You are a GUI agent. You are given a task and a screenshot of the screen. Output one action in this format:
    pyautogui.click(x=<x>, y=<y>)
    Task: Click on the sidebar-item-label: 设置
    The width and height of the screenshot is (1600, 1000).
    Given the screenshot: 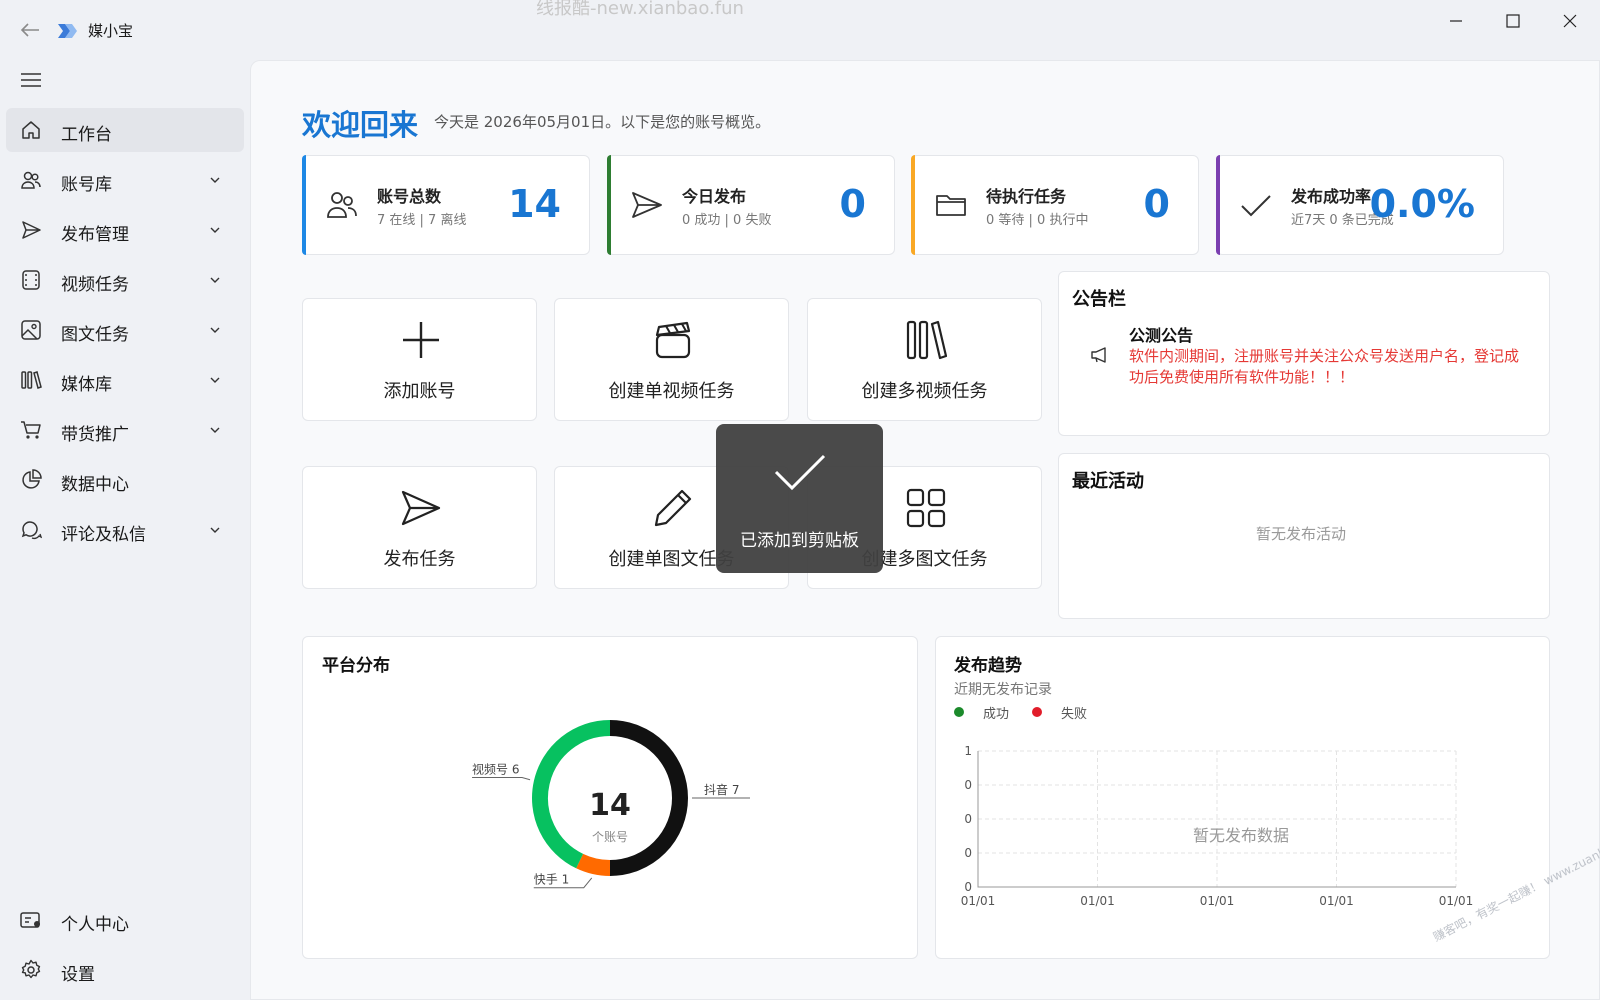 What is the action you would take?
    pyautogui.click(x=78, y=975)
    